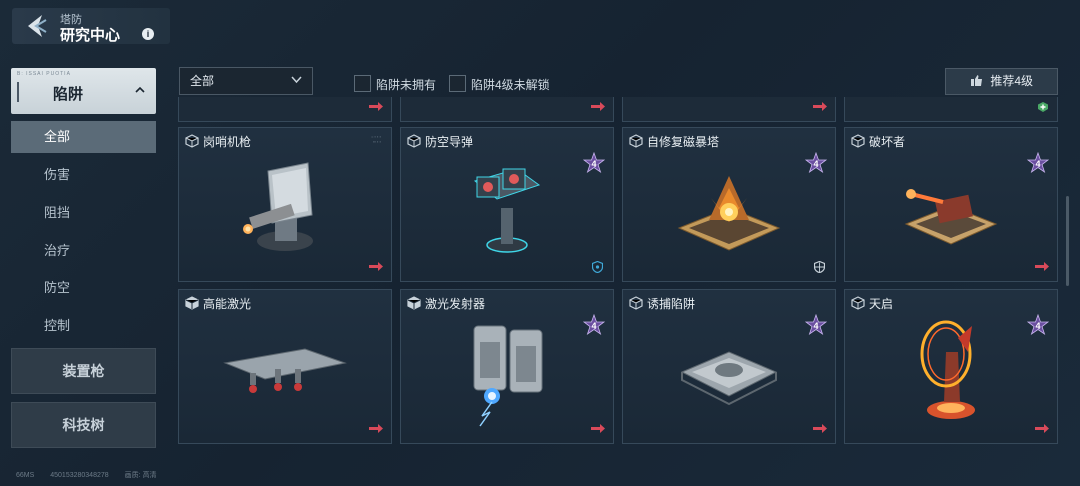 This screenshot has height=486, width=1080. Describe the element at coordinates (507, 210) in the screenshot. I see `aa-missile-image` at that location.